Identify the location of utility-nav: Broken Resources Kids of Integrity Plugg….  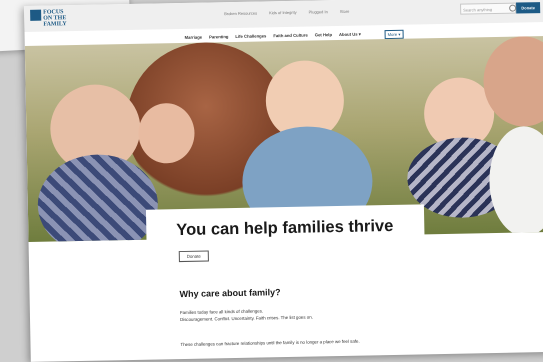
(286, 12).